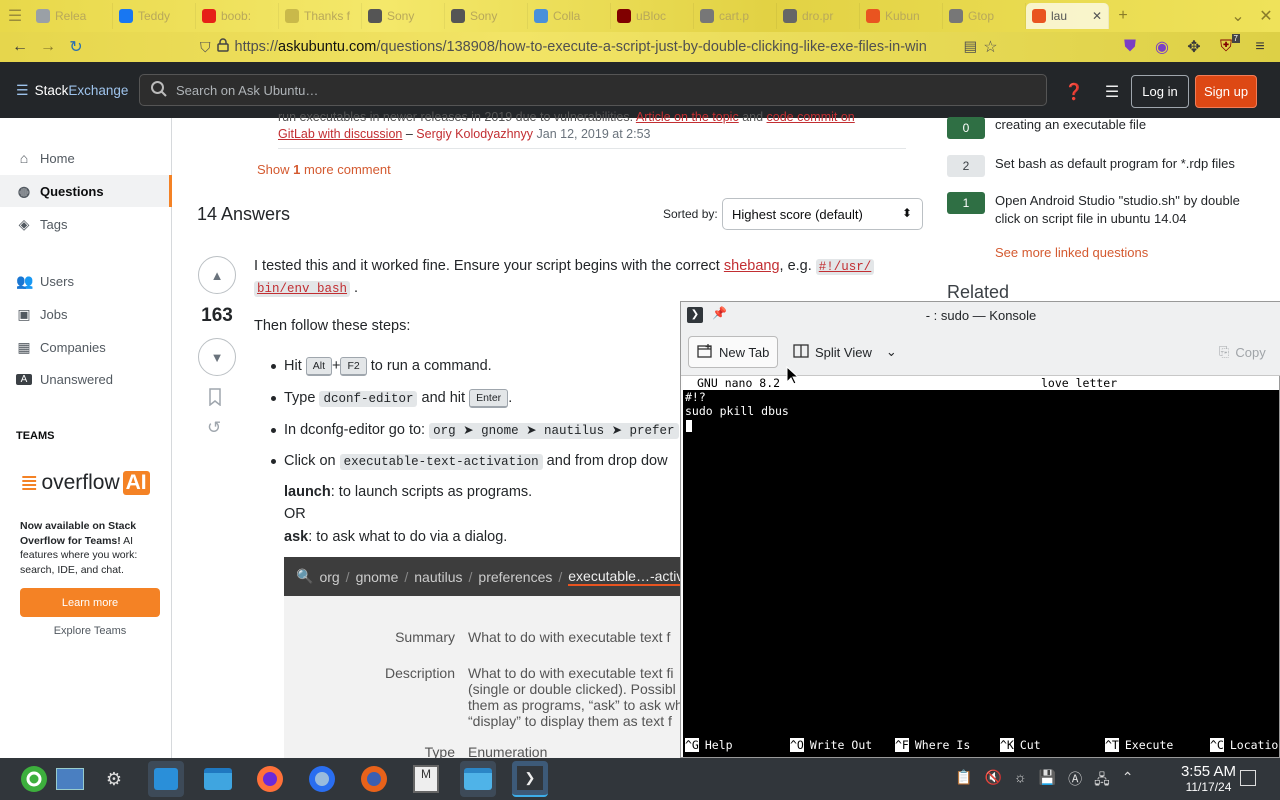 Image resolution: width=1280 pixels, height=800 pixels. I want to click on close-window-icon: ✕, so click(1266, 16).